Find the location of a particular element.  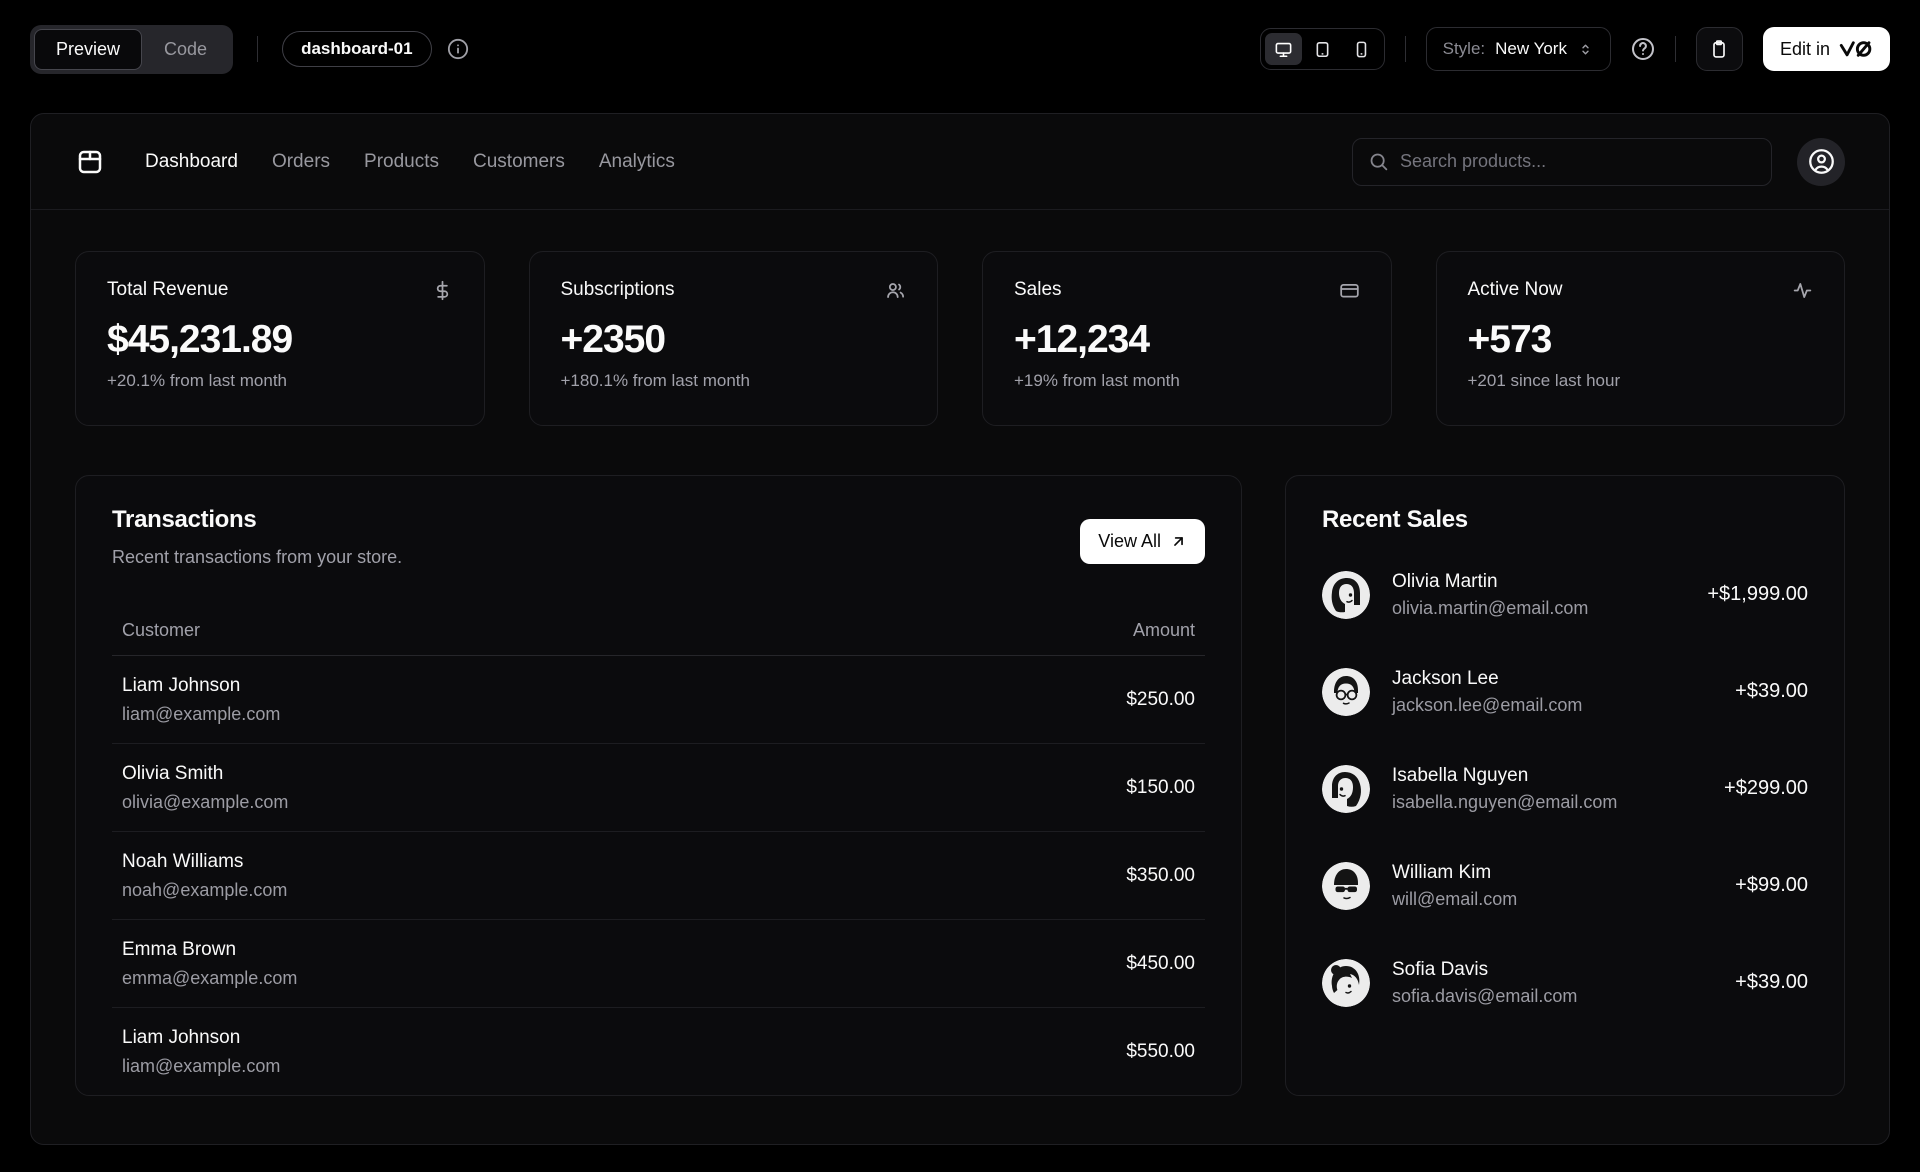

sale-customer-name: Olivia Martin is located at coordinates (1445, 581).